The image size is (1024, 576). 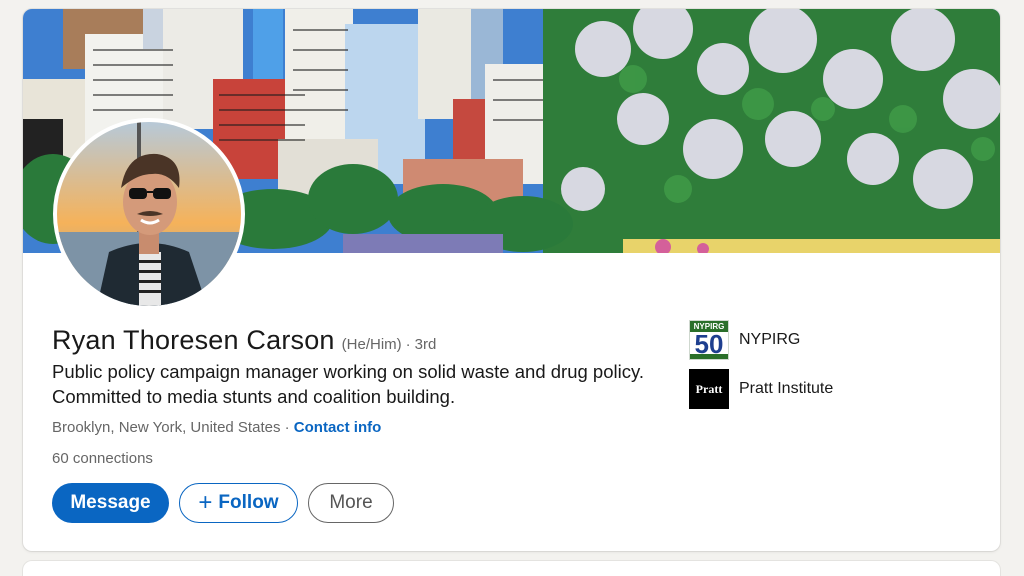 I want to click on connection-degree: 3rd, so click(x=425, y=344).